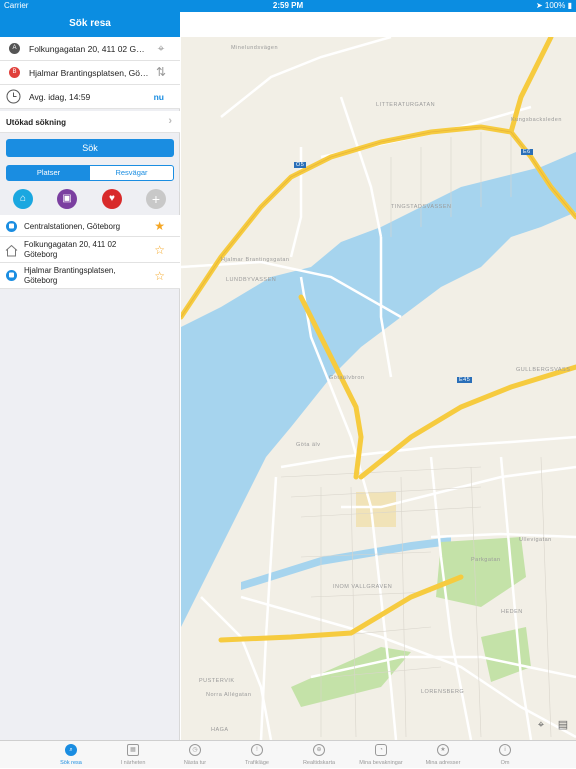 The image size is (576, 769). What do you see at coordinates (14, 72) in the screenshot?
I see `destination-pin-icon: B` at bounding box center [14, 72].